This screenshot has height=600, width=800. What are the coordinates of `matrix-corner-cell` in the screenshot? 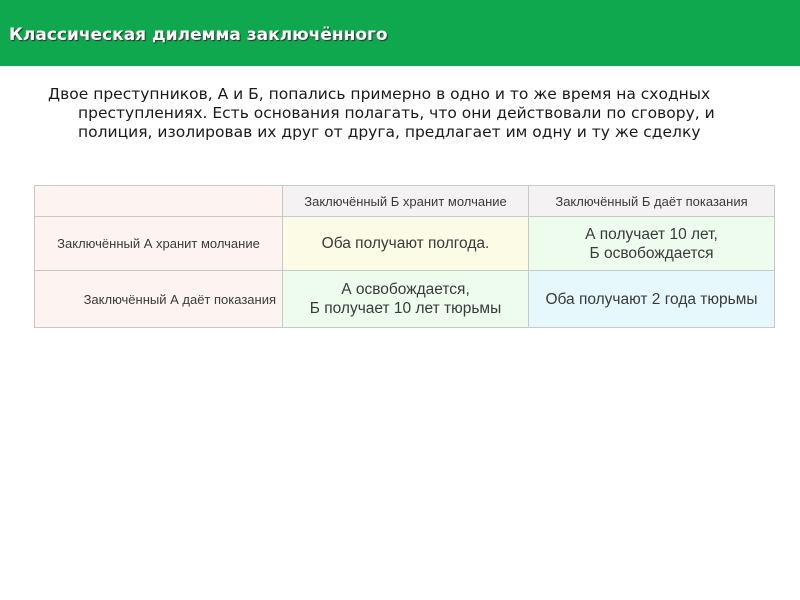 It's located at (158, 201).